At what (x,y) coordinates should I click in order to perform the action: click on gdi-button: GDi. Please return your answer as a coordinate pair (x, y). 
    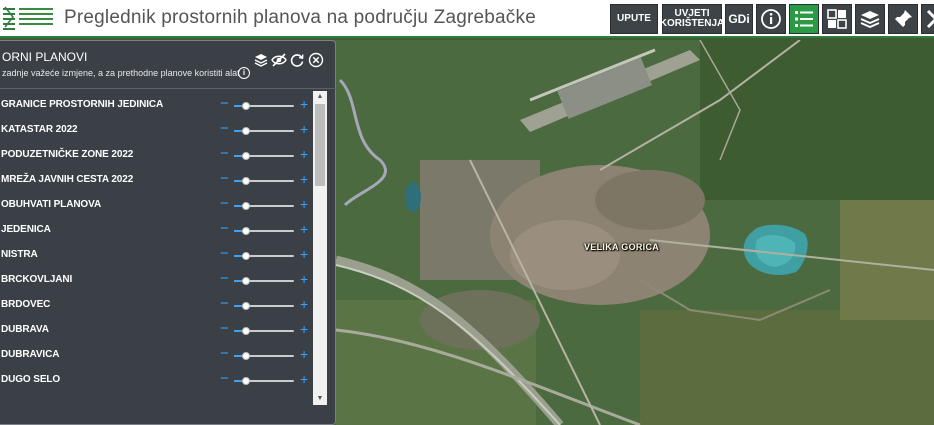
    Looking at the image, I should click on (739, 19).